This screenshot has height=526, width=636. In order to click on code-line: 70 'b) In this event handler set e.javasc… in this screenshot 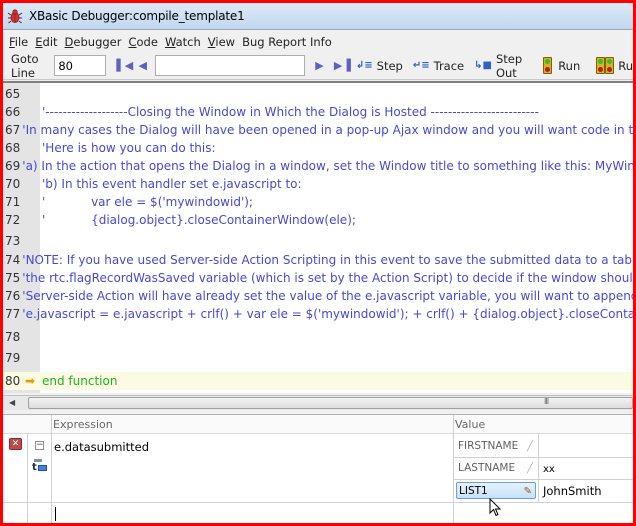, I will do `click(318, 184)`.